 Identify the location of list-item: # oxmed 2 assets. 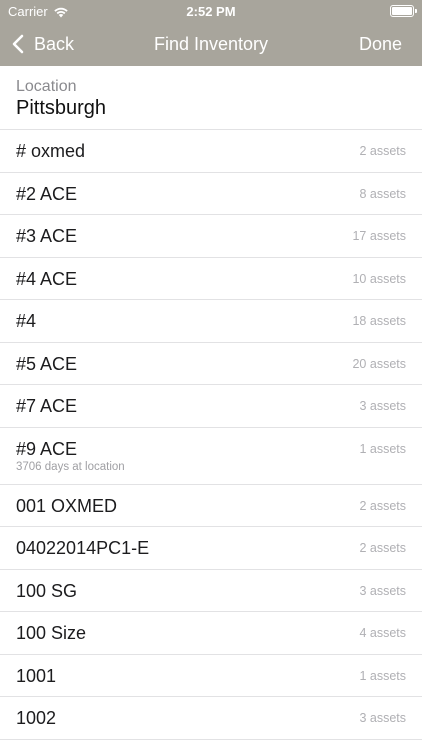
(211, 151).